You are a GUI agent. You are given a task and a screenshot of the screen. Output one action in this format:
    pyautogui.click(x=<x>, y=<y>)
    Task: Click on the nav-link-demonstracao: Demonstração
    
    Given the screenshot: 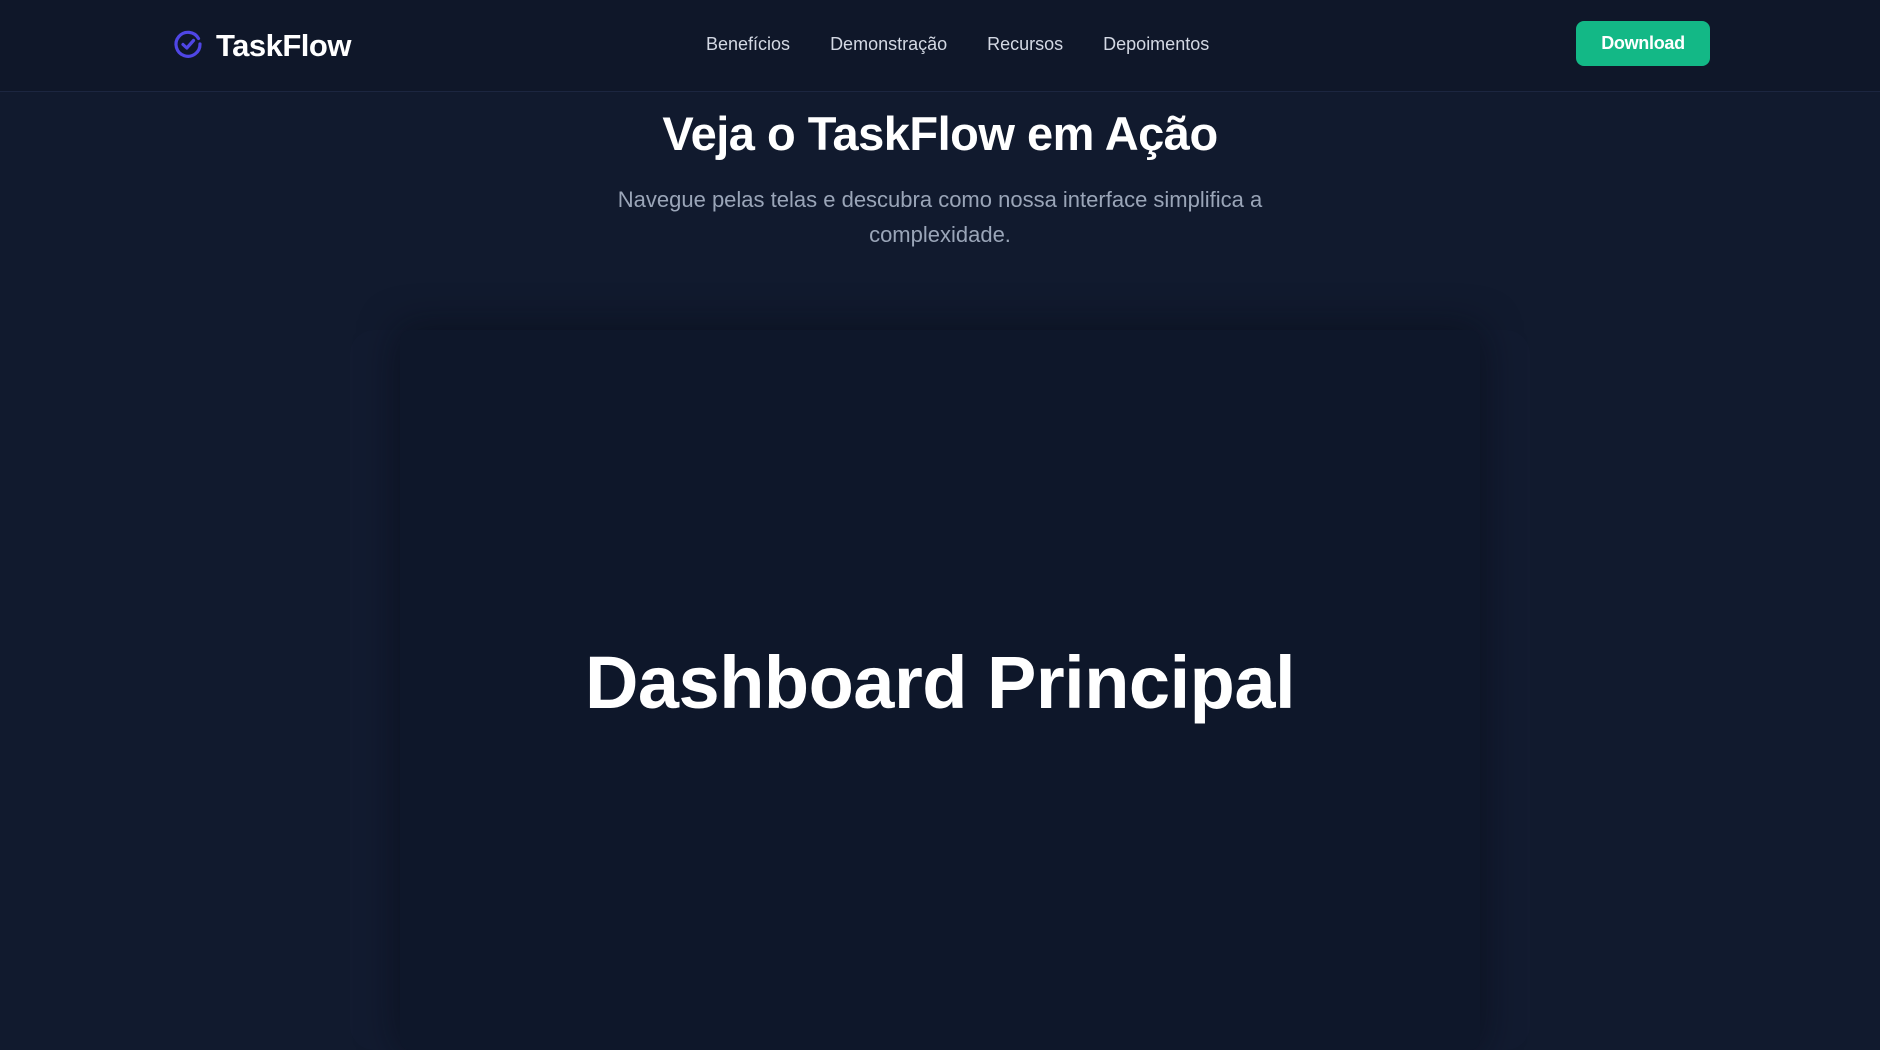 What is the action you would take?
    pyautogui.click(x=888, y=44)
    